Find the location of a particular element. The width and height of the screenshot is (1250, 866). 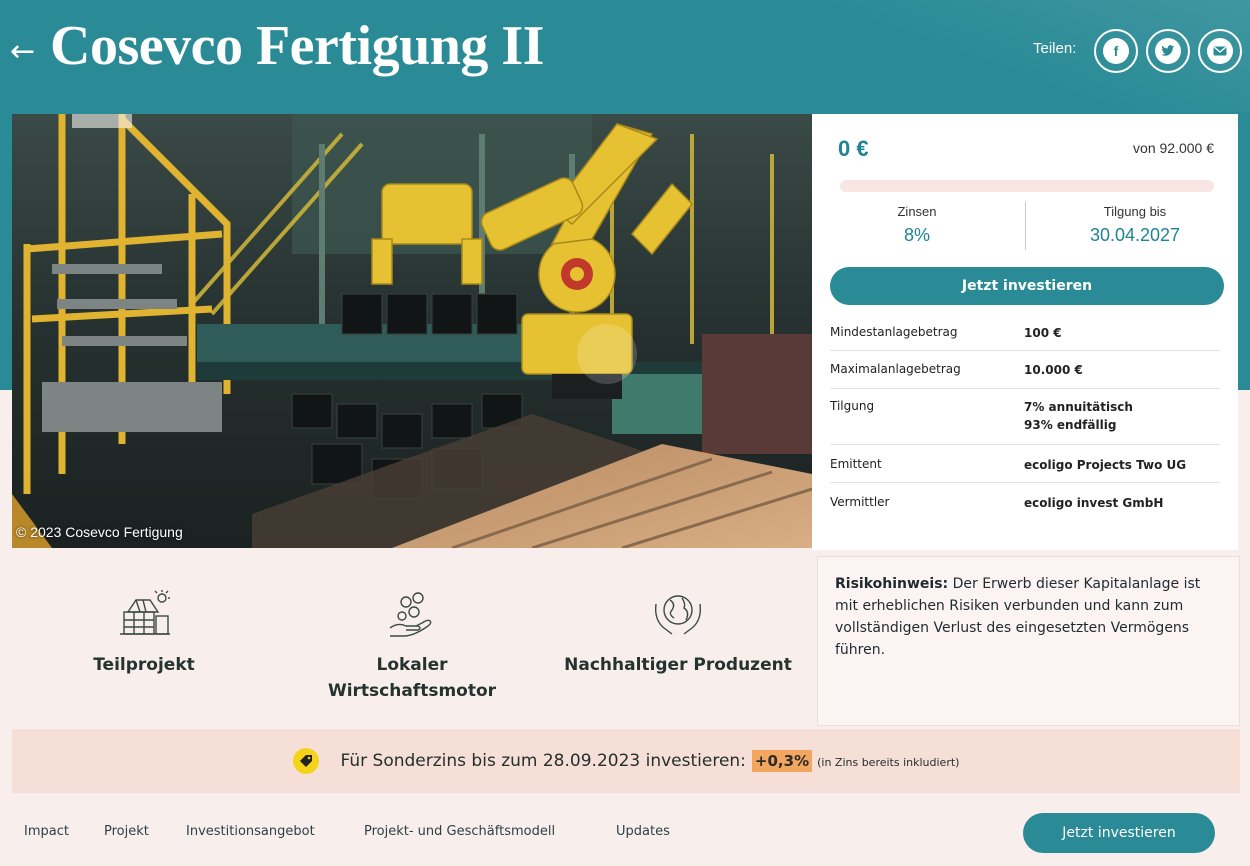

share-facebook-button: f is located at coordinates (1116, 51).